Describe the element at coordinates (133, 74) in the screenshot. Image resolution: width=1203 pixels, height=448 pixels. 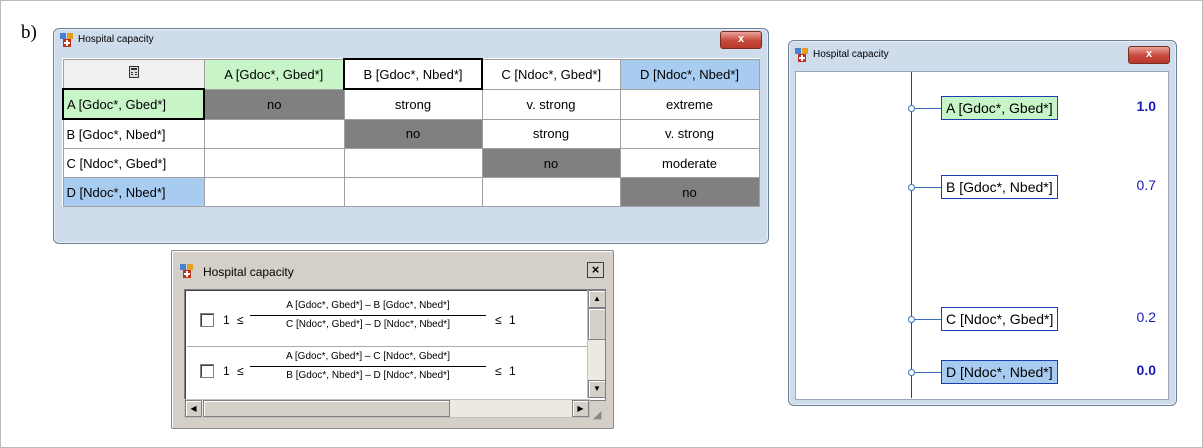
I see `calculator-icon` at that location.